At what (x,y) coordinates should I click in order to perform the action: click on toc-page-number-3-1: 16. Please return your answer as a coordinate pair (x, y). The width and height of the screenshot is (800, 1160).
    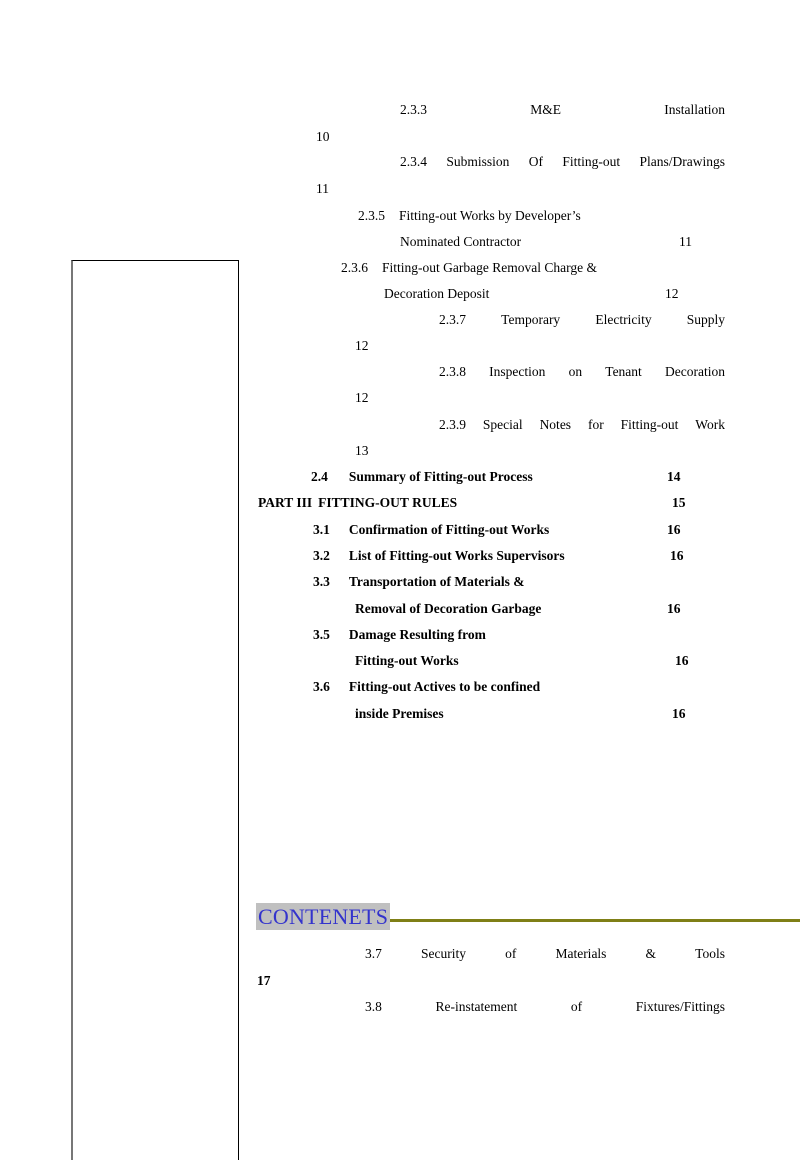
    Looking at the image, I should click on (674, 529).